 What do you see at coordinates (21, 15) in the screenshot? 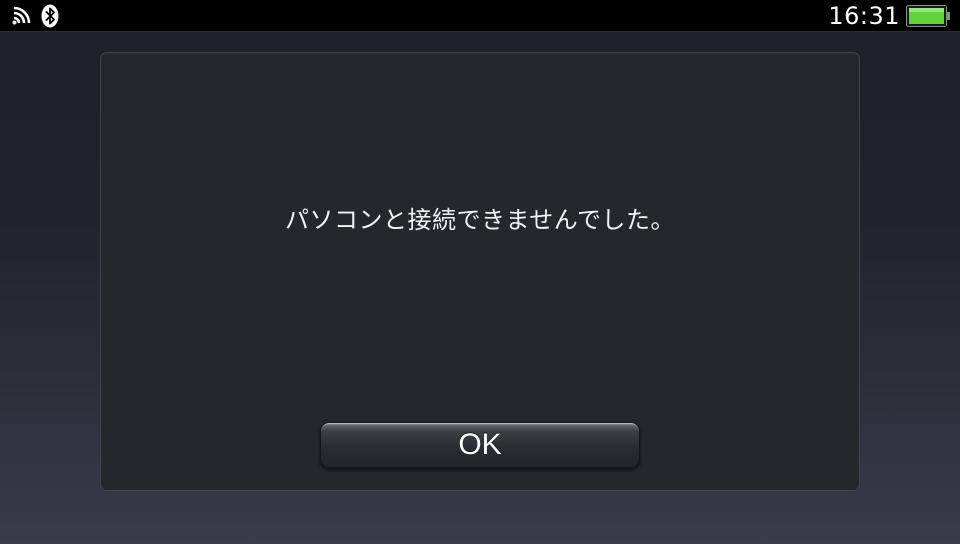
I see `wifi-signal-icon` at bounding box center [21, 15].